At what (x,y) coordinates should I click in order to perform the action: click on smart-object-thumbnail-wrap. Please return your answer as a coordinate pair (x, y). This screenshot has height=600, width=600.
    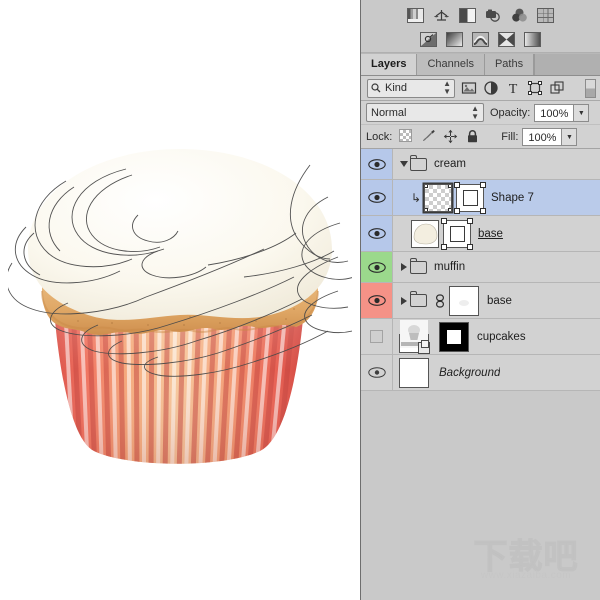
    Looking at the image, I should click on (414, 337).